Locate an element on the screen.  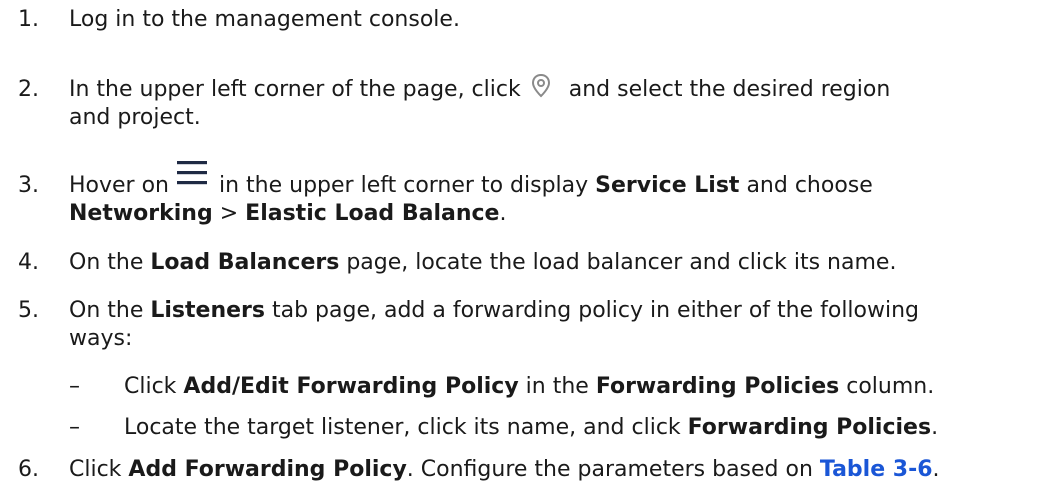
add-edit-policy-label: Add/Edit Forwarding Policy is located at coordinates (351, 386).